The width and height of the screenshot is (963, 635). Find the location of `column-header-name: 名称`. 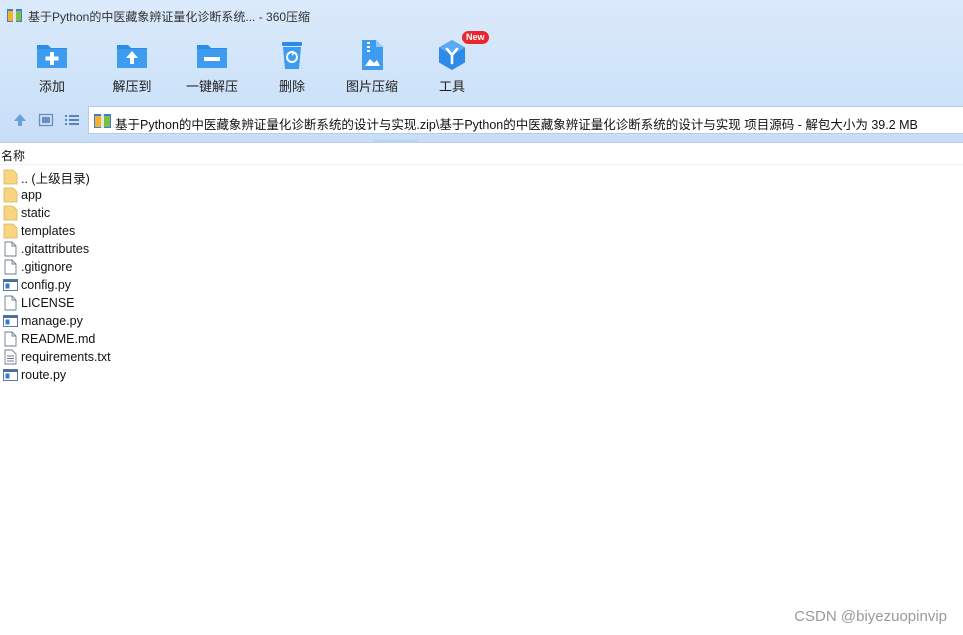

column-header-name: 名称 is located at coordinates (13, 155).